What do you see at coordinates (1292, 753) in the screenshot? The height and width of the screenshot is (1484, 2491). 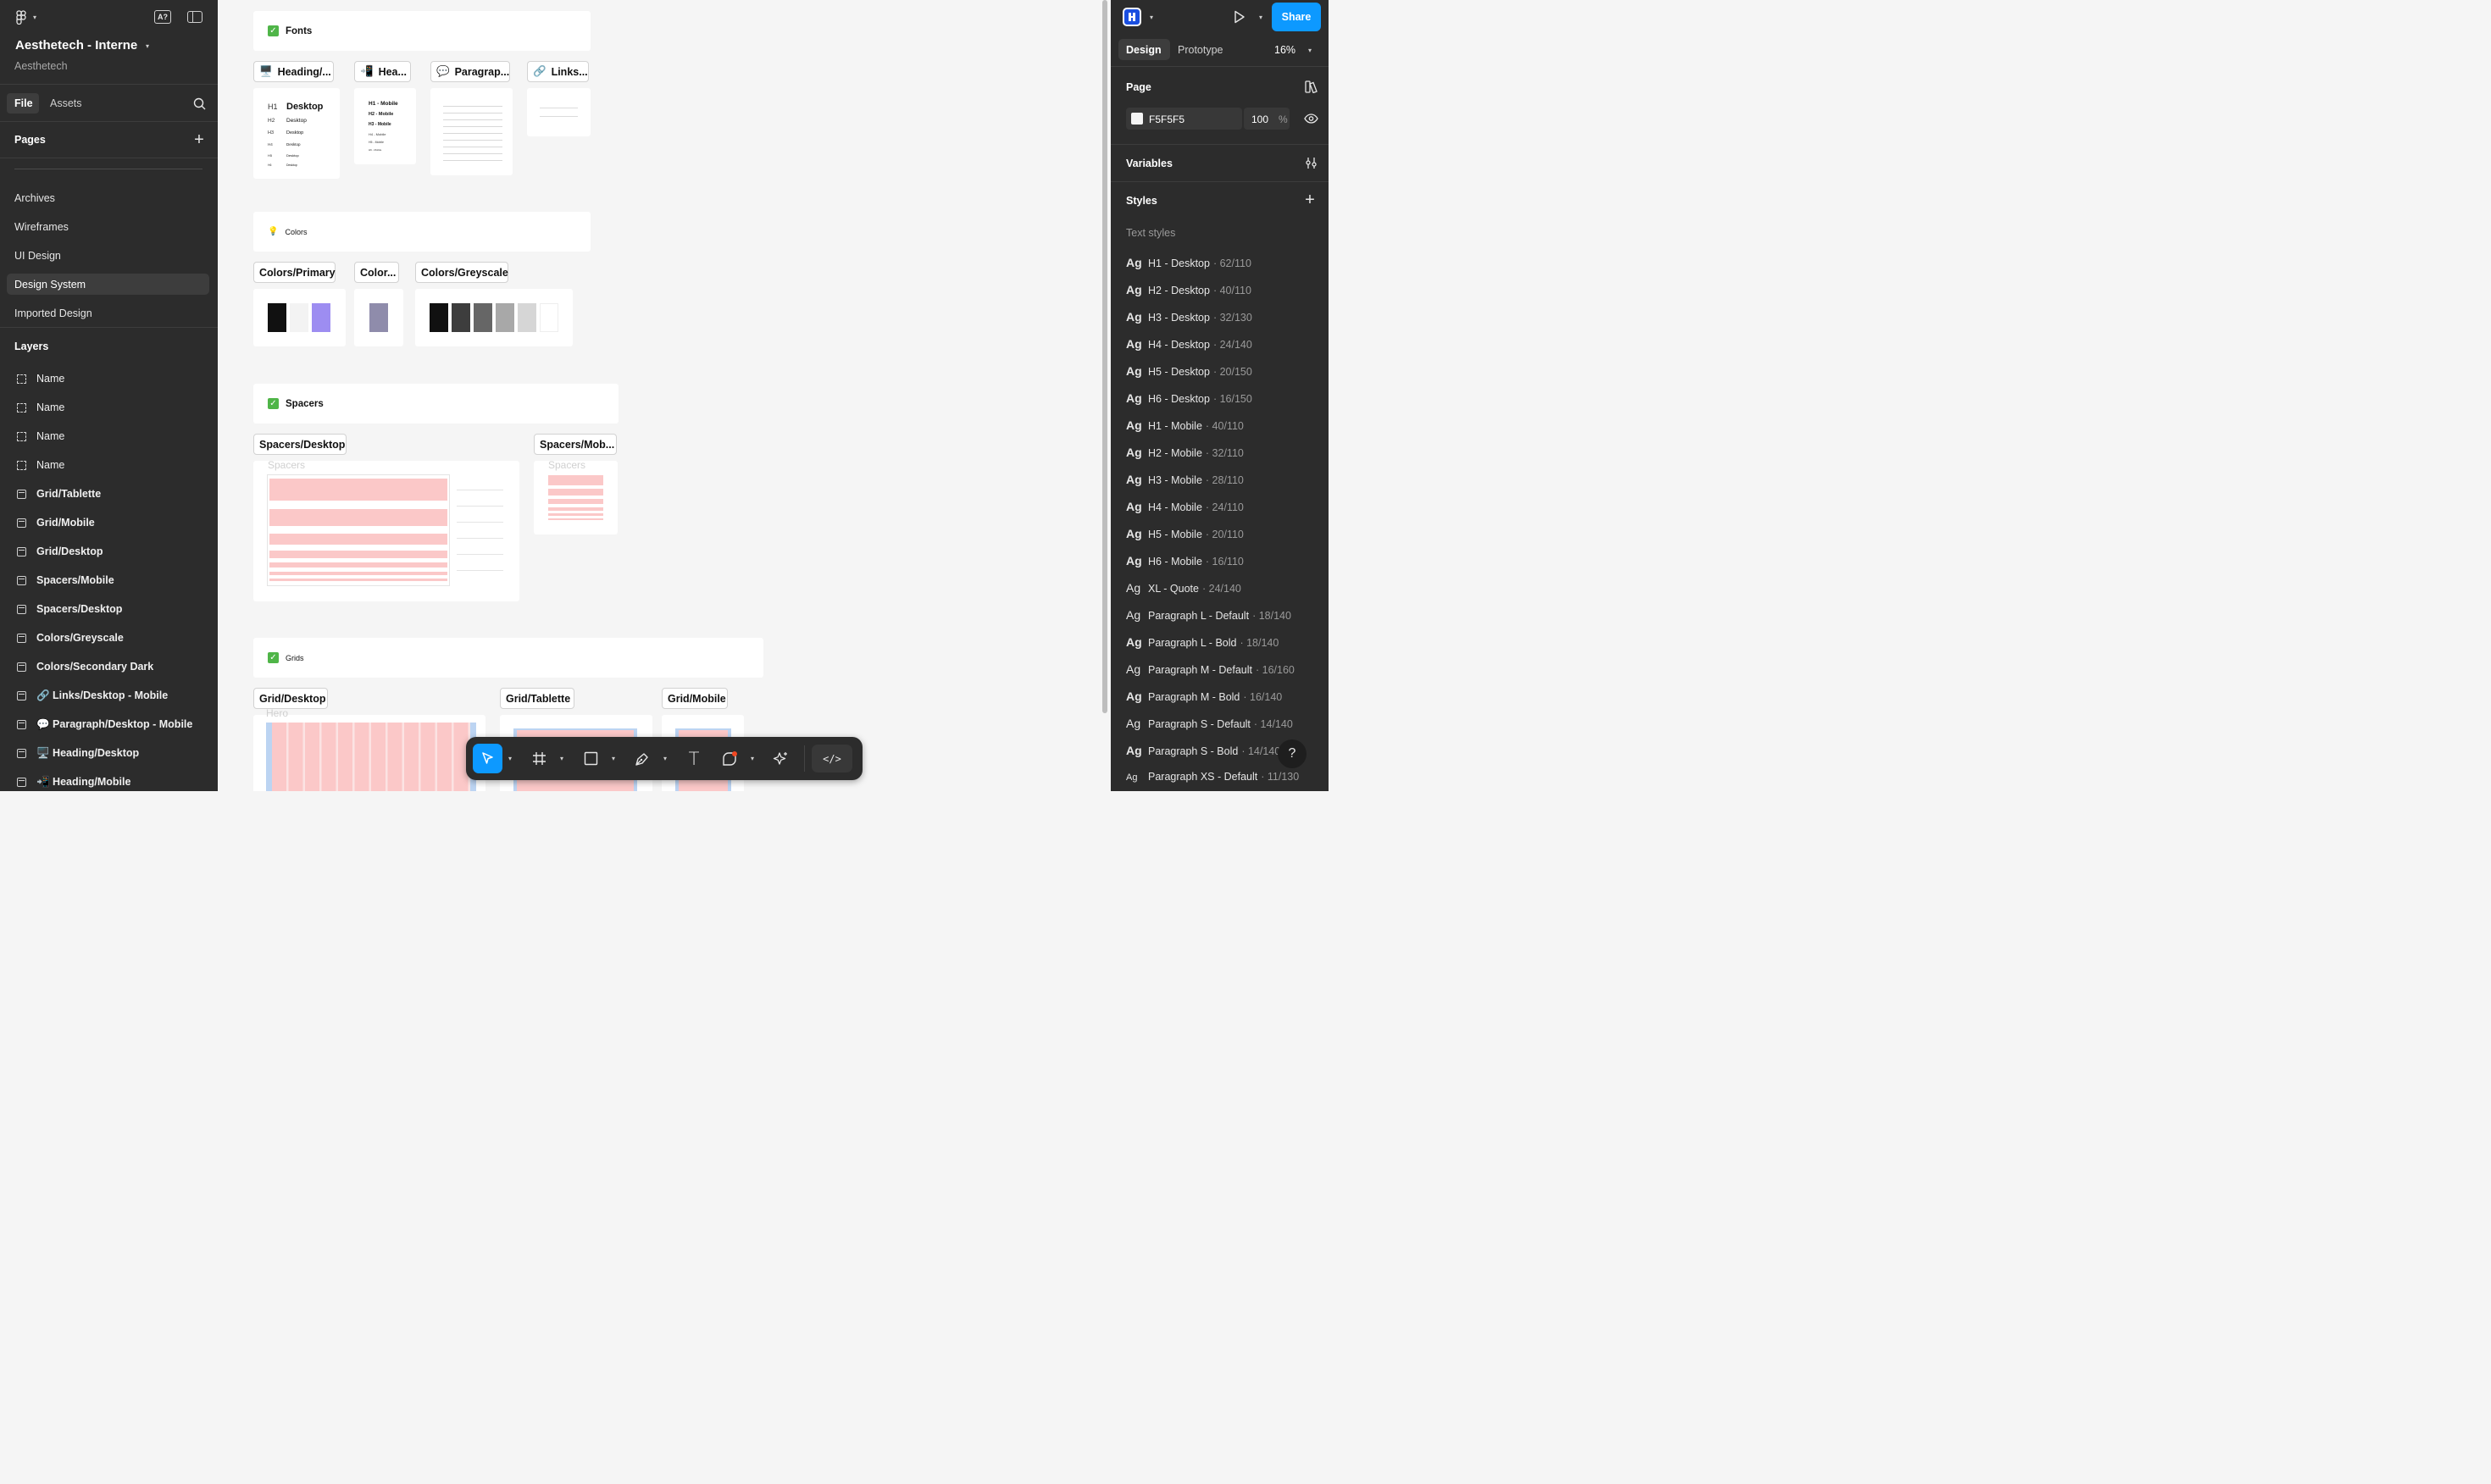 I see `help-button: ?` at bounding box center [1292, 753].